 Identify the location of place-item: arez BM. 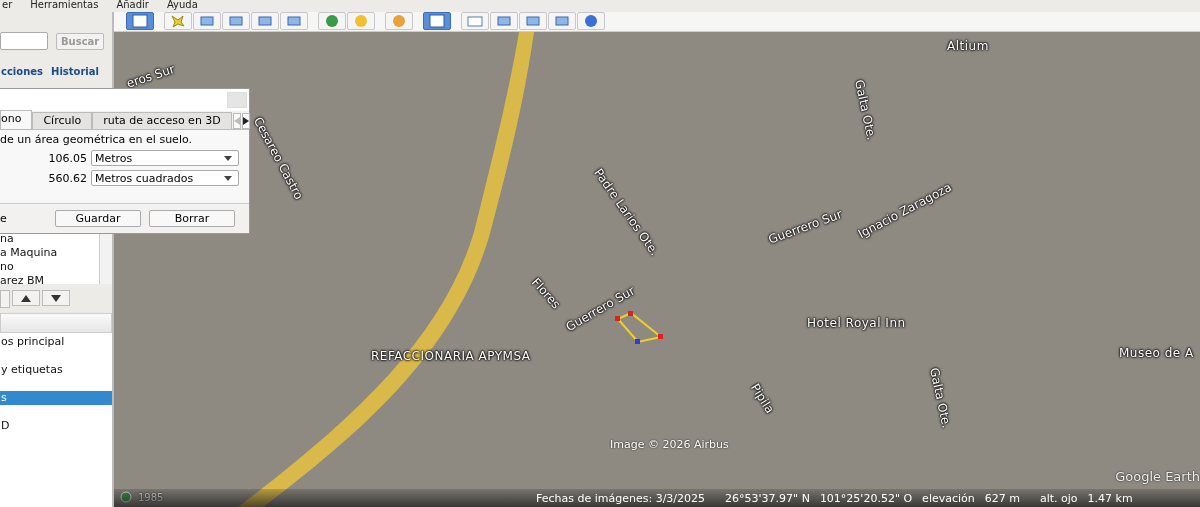
(49, 281).